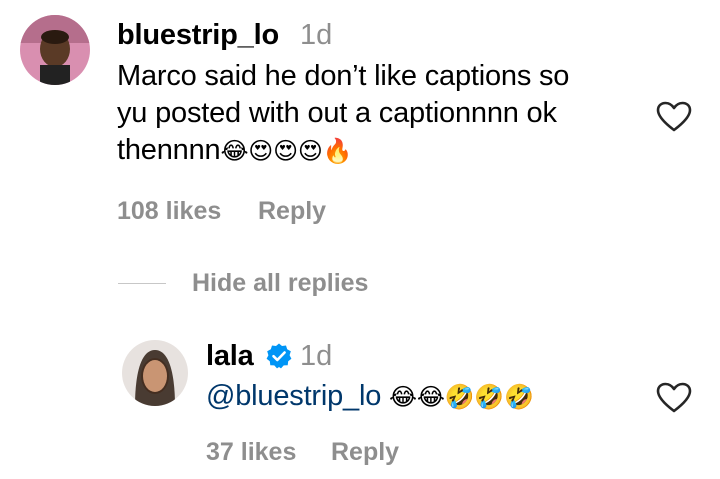  What do you see at coordinates (286, 151) in the screenshot?
I see `comment-emojis: 😂😍😍😍🔥` at bounding box center [286, 151].